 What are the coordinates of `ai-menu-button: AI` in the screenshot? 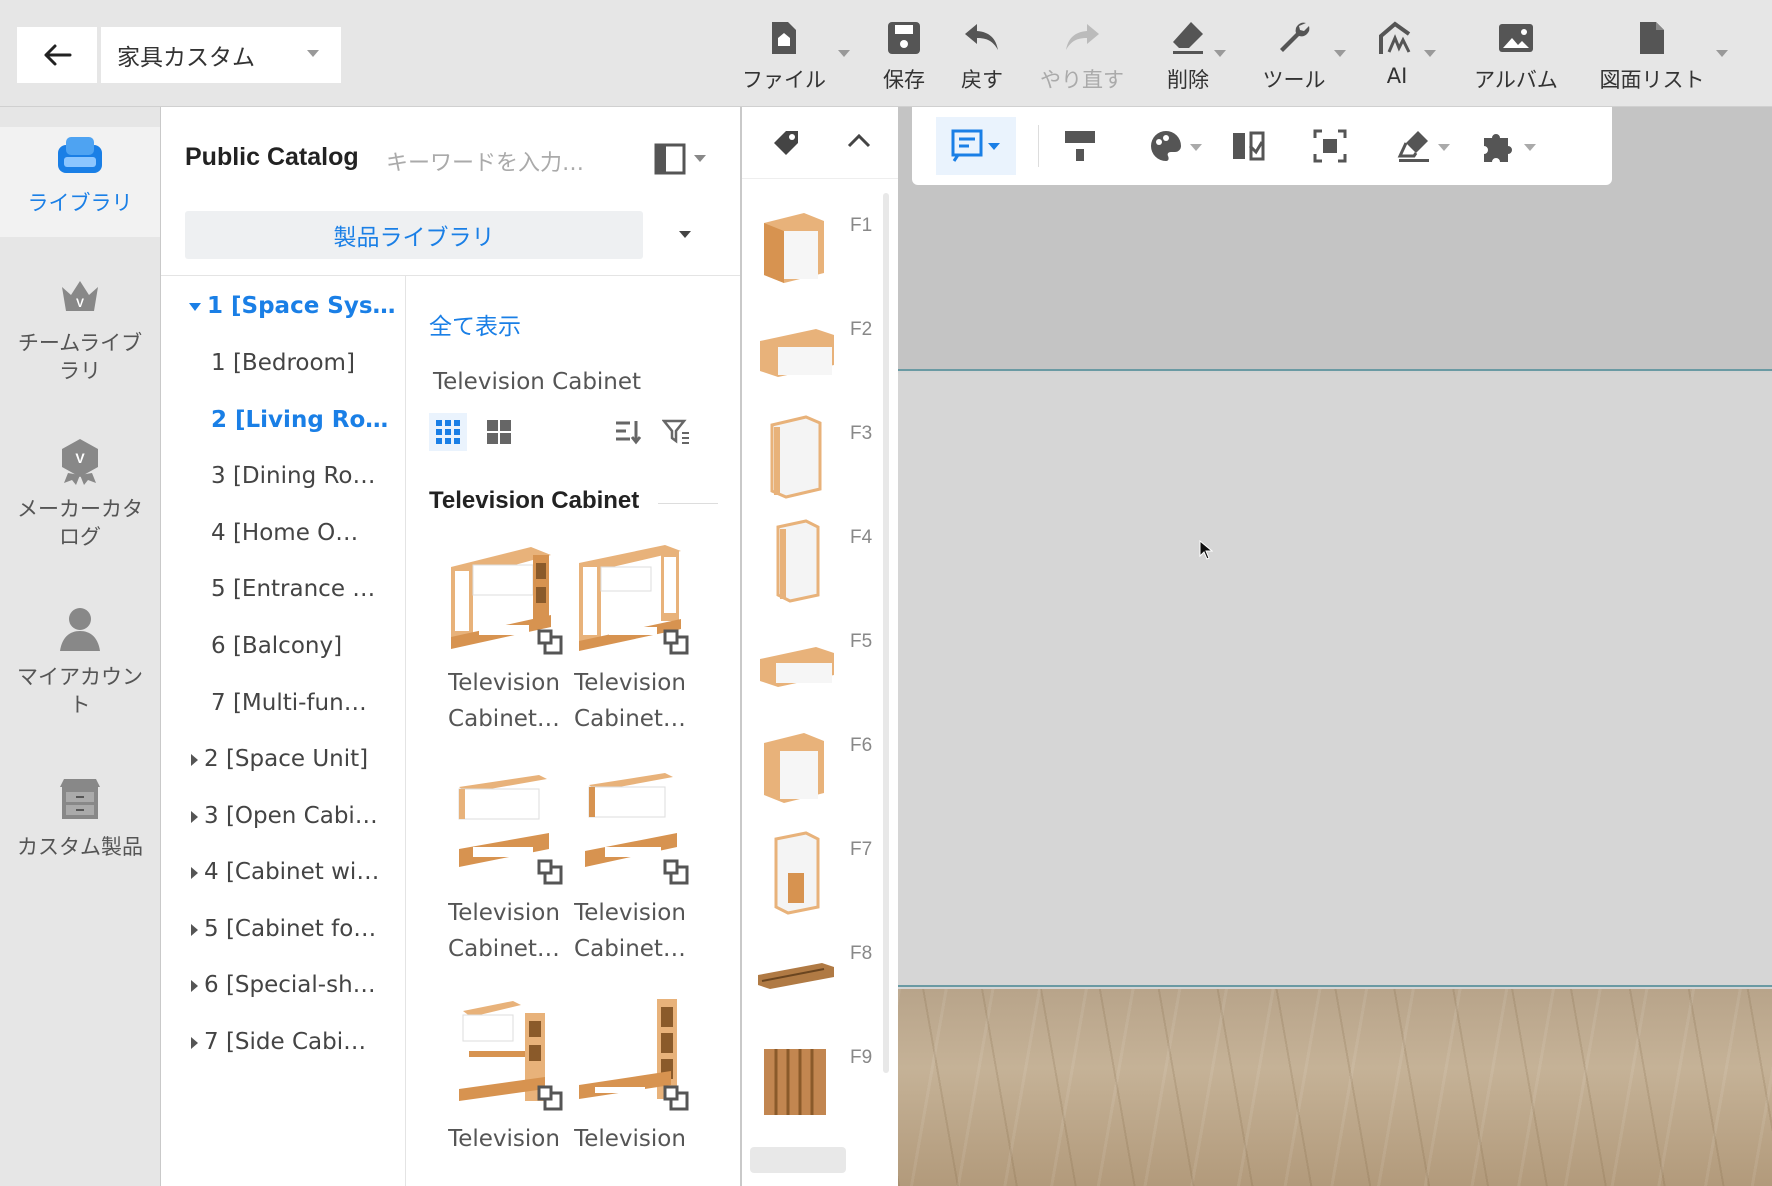 It's located at (1397, 56).